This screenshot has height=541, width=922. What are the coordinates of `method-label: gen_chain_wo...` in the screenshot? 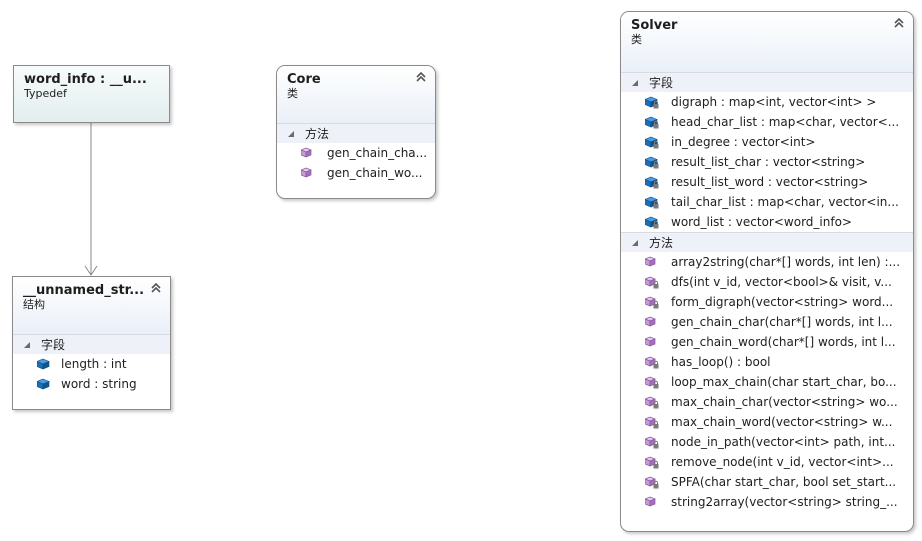 It's located at (375, 173).